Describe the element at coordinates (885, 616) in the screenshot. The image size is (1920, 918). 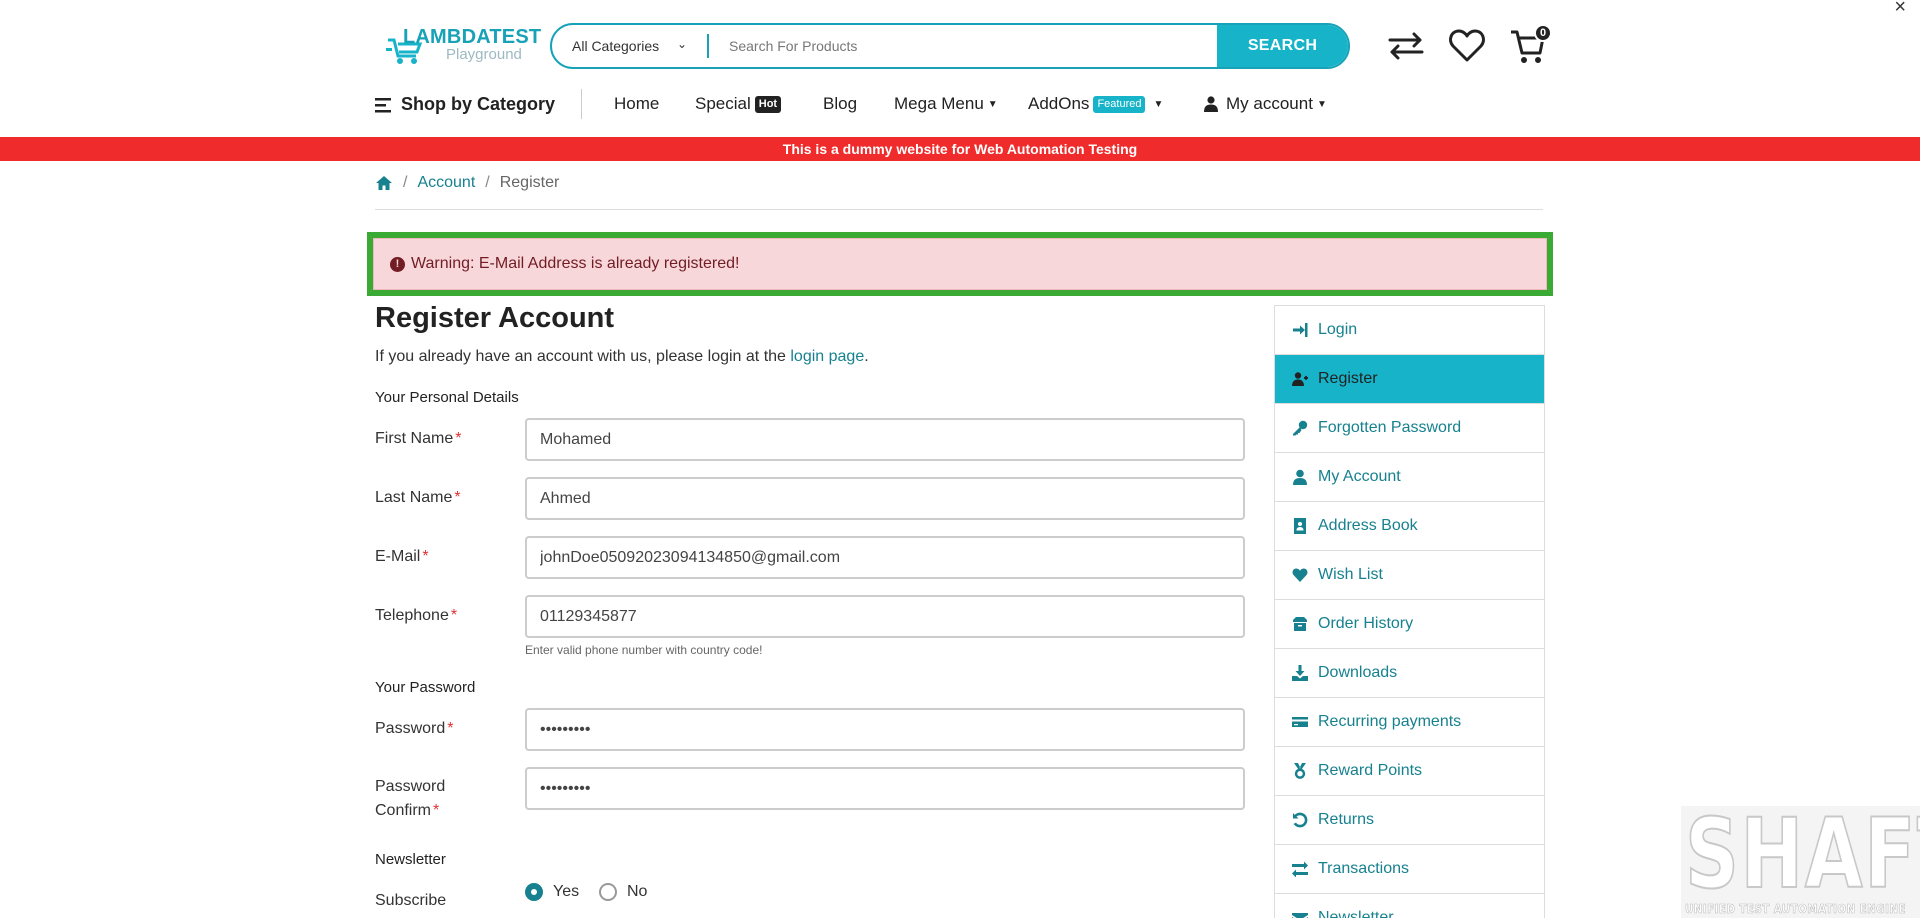
I see `telephone-field` at that location.